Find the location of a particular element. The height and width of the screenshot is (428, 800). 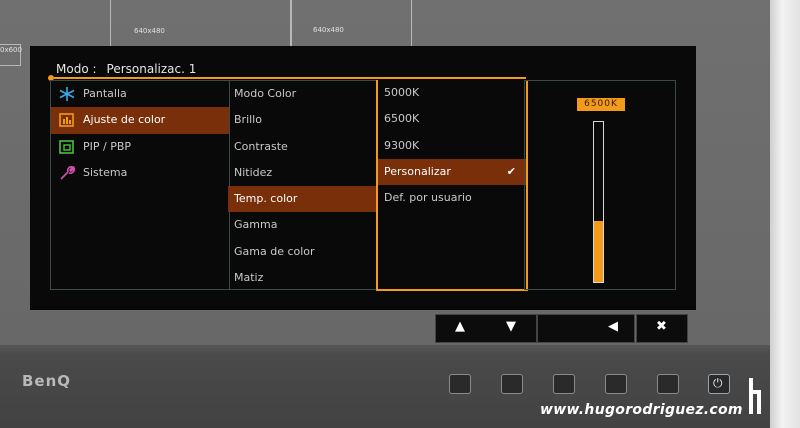

option-6500k: 6500K is located at coordinates (452, 119).